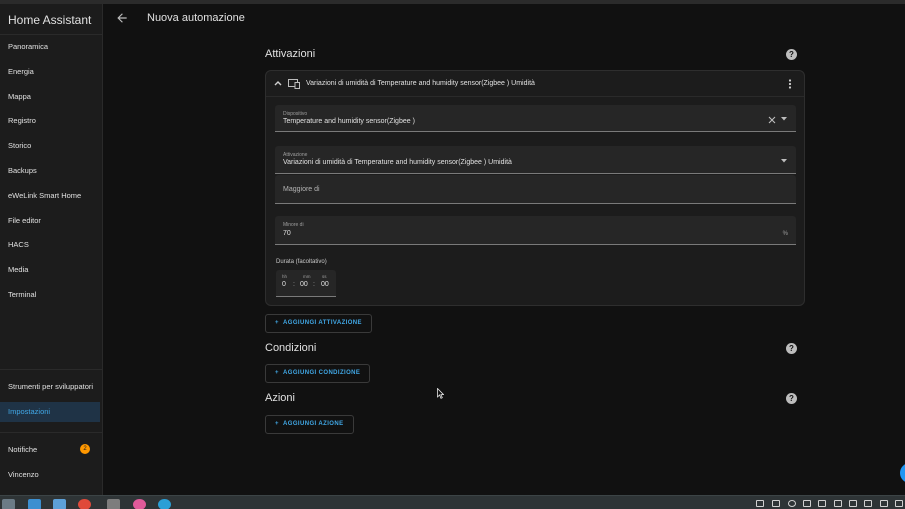 Image resolution: width=905 pixels, height=509 pixels. What do you see at coordinates (50, 387) in the screenshot?
I see `sidebar-item-developer-tools: Strumenti per sviluppatori` at bounding box center [50, 387].